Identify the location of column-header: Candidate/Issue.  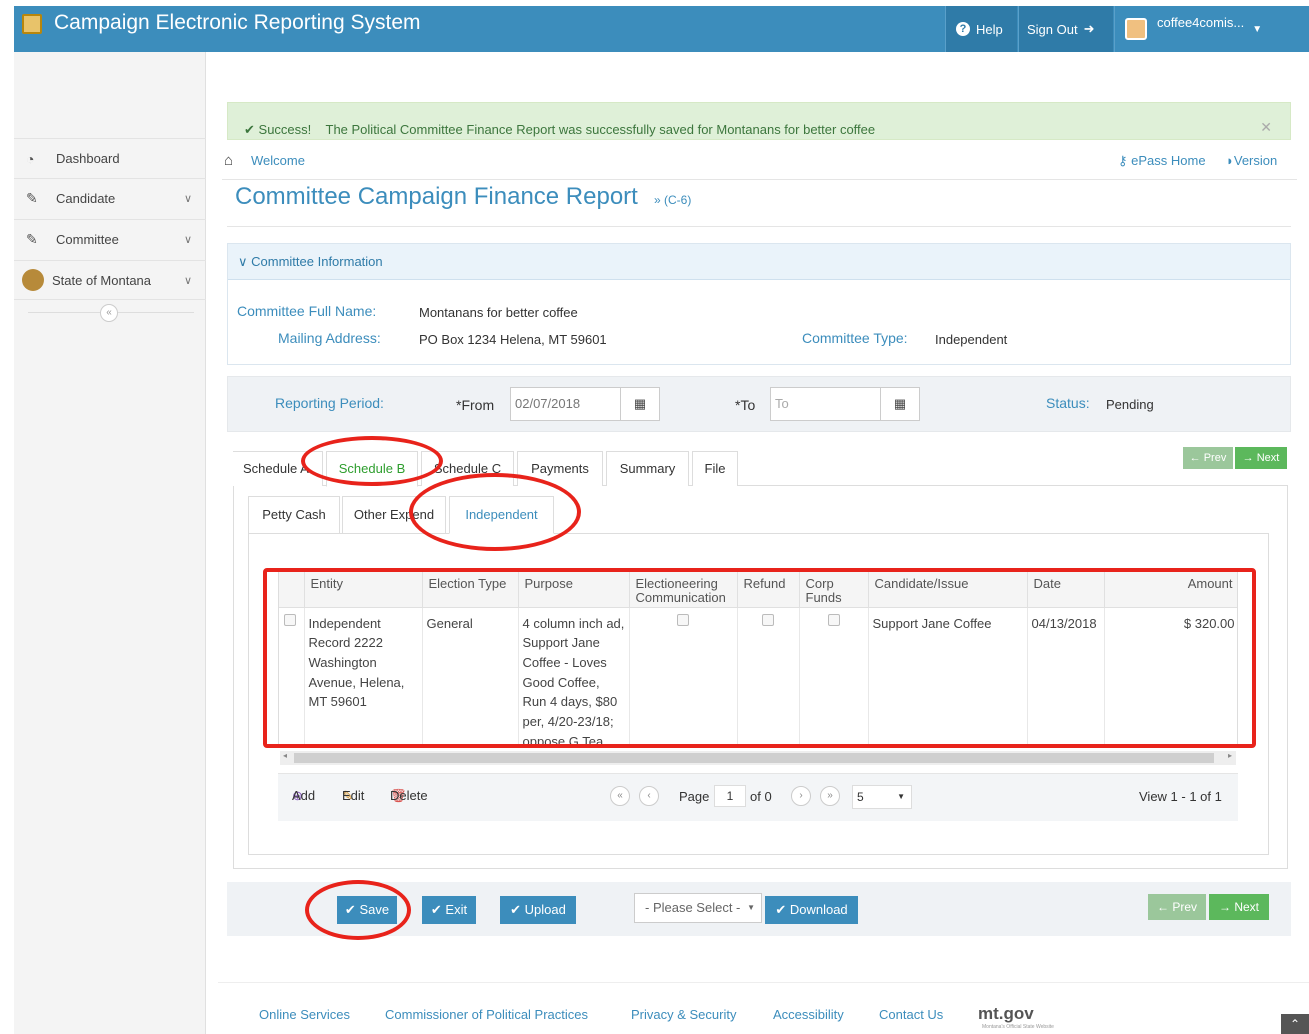
(948, 588).